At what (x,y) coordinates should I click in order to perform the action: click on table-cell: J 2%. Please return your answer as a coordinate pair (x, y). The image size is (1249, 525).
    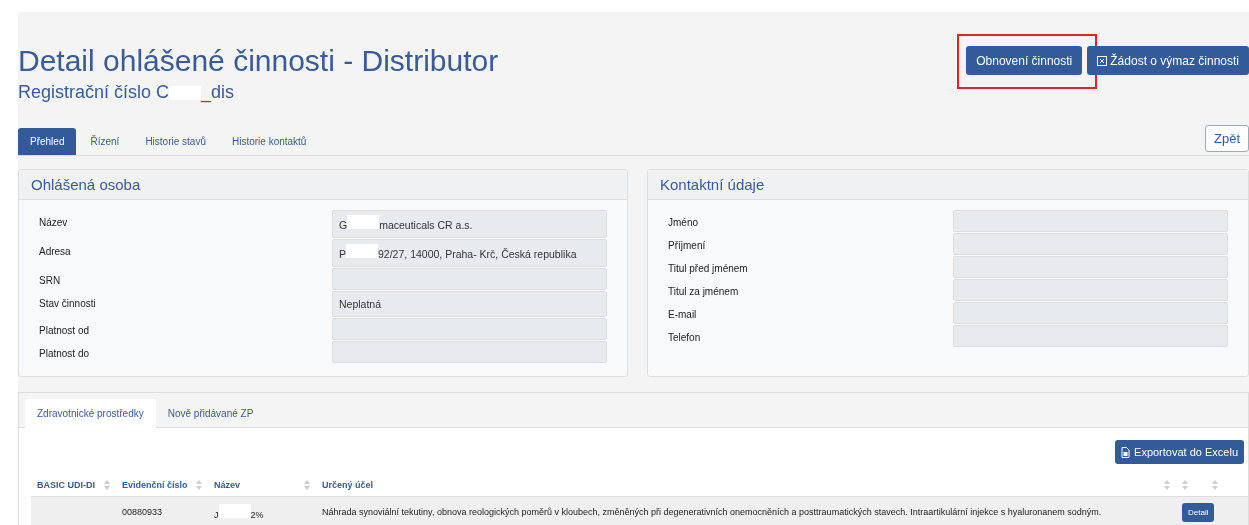
    Looking at the image, I should click on (239, 512).